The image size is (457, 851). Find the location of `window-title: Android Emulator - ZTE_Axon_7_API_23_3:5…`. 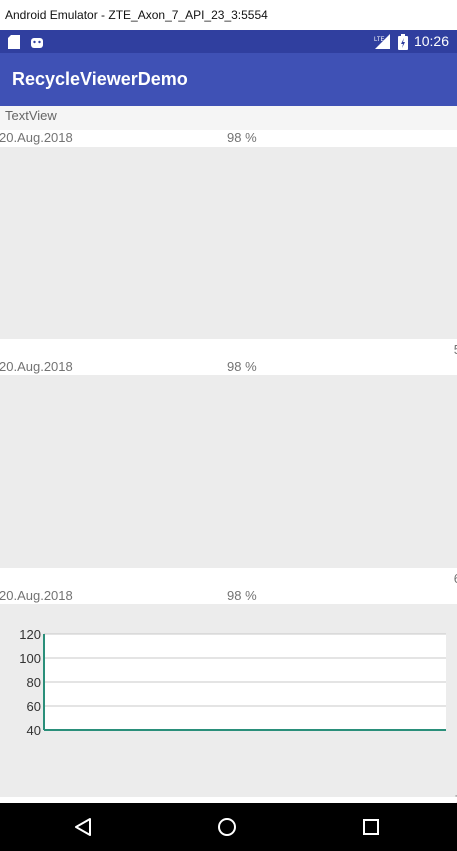

window-title: Android Emulator - ZTE_Axon_7_API_23_3:5… is located at coordinates (228, 15).